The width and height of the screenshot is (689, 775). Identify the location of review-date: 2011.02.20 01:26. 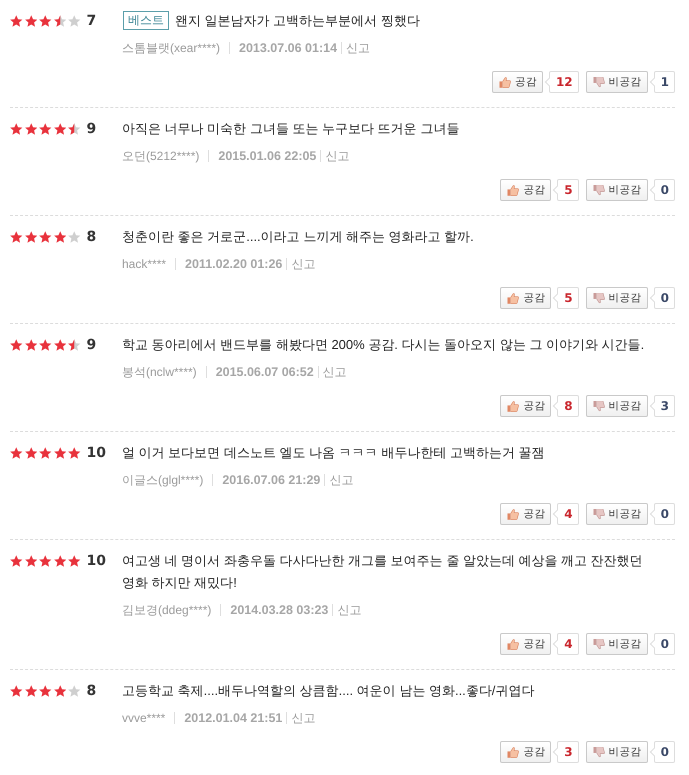
(233, 264).